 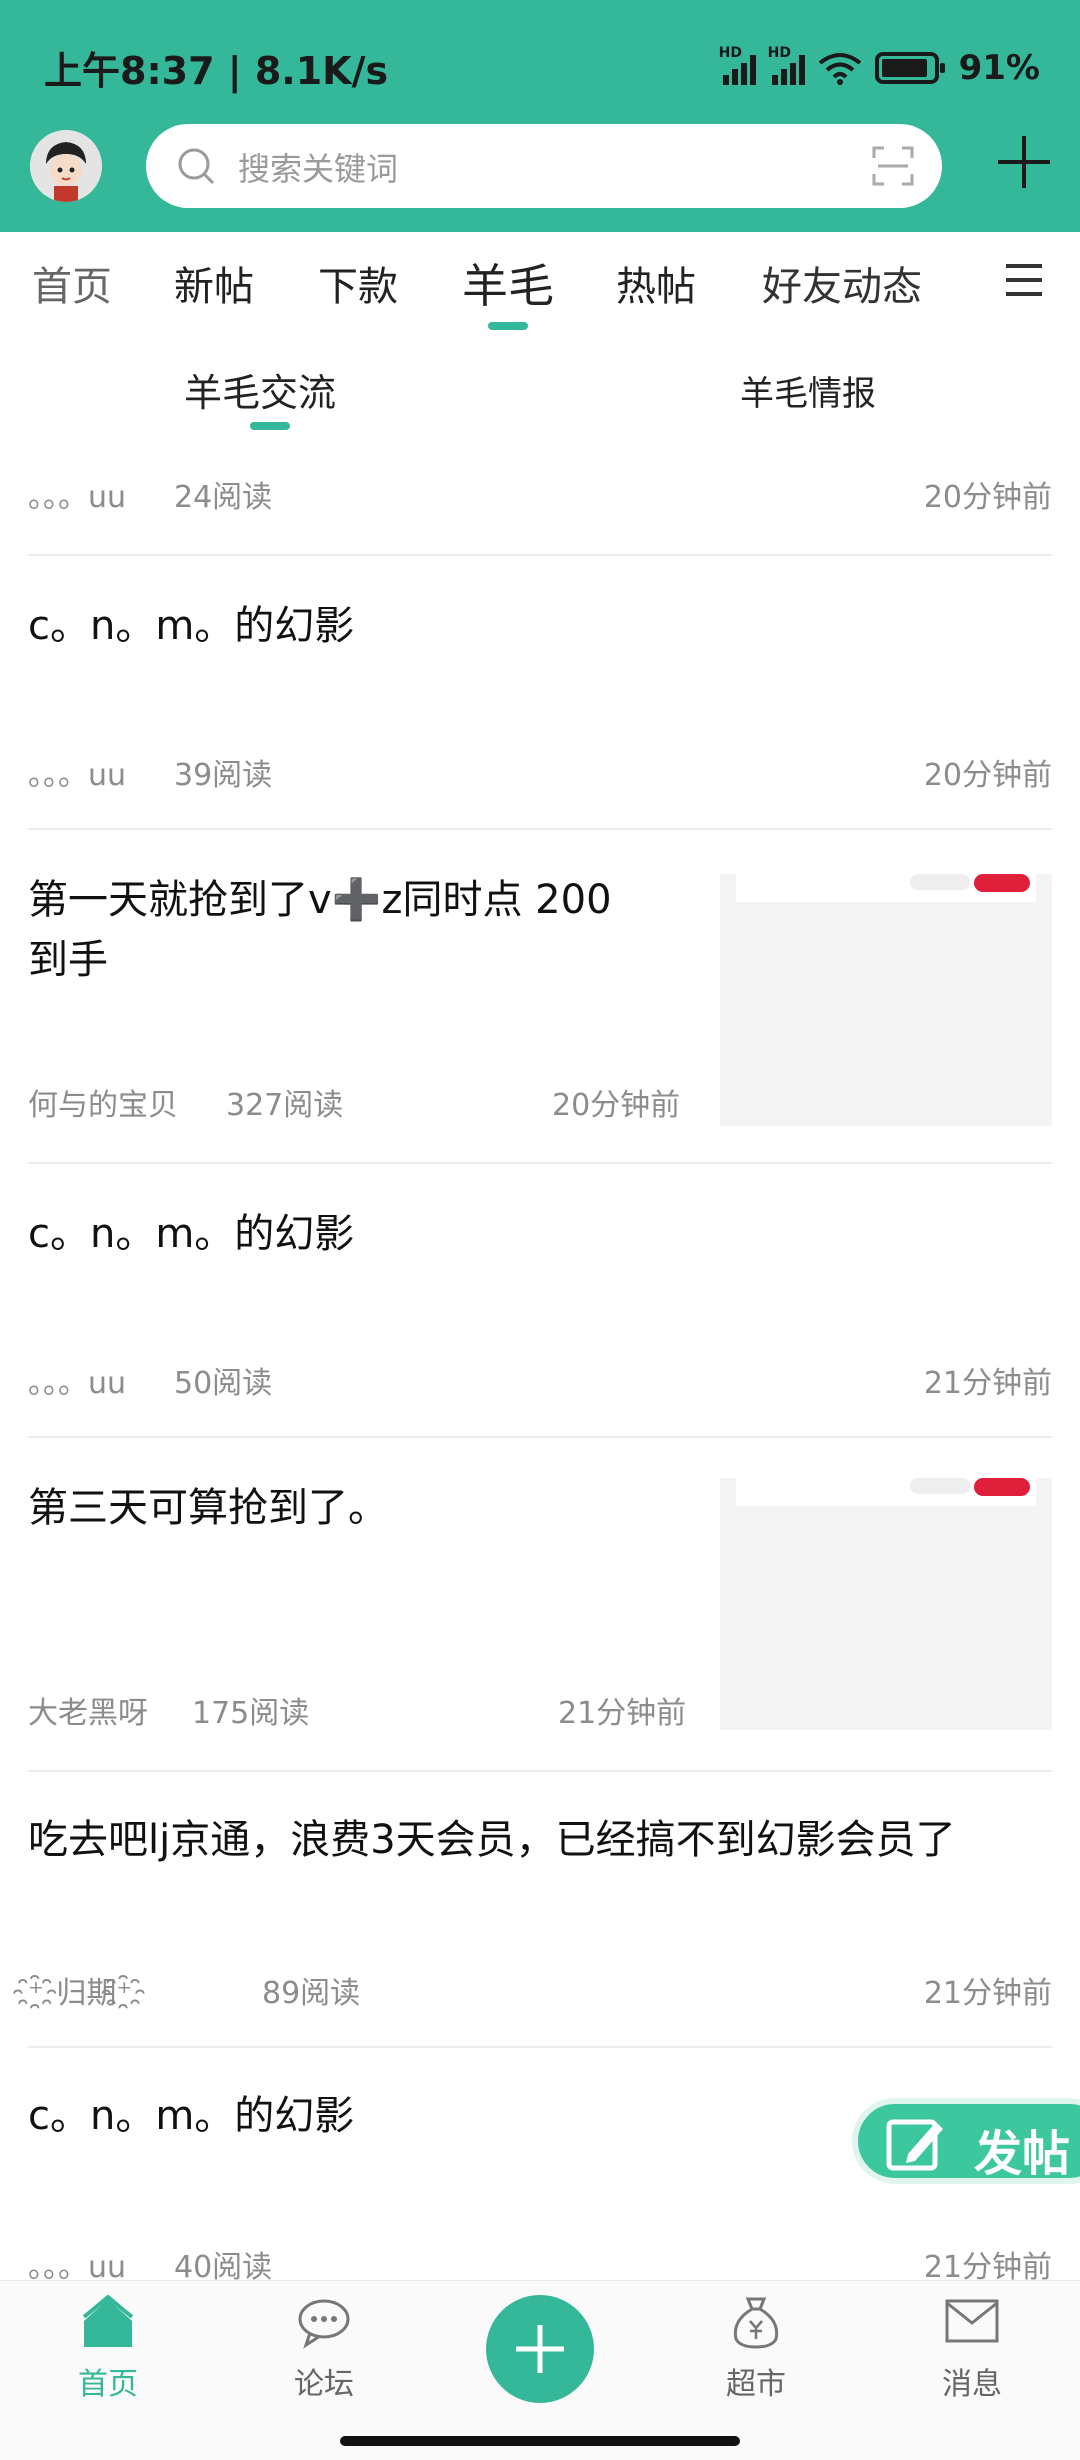 I want to click on plus-icon, so click(x=540, y=2349).